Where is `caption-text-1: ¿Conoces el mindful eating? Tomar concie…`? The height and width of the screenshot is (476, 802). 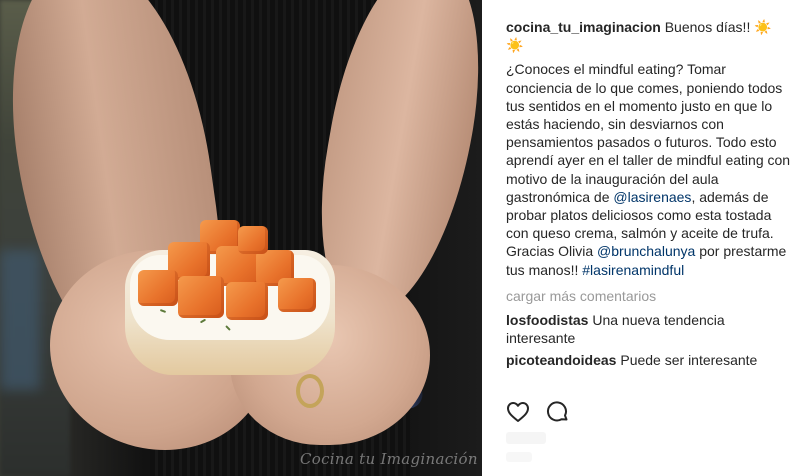 caption-text-1: ¿Conoces el mindful eating? Tomar concie… is located at coordinates (648, 133).